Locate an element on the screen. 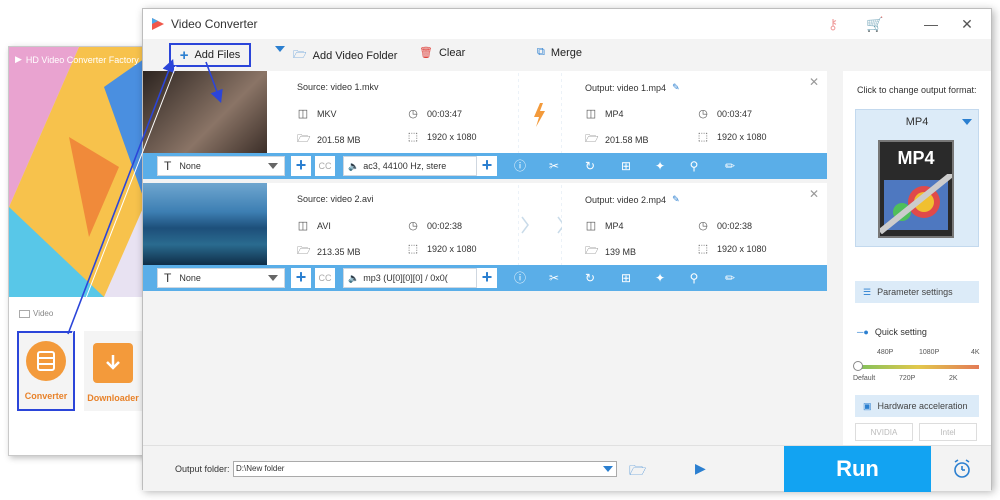 Image resolution: width=1000 pixels, height=500 pixels. run-button: Run is located at coordinates (857, 469).